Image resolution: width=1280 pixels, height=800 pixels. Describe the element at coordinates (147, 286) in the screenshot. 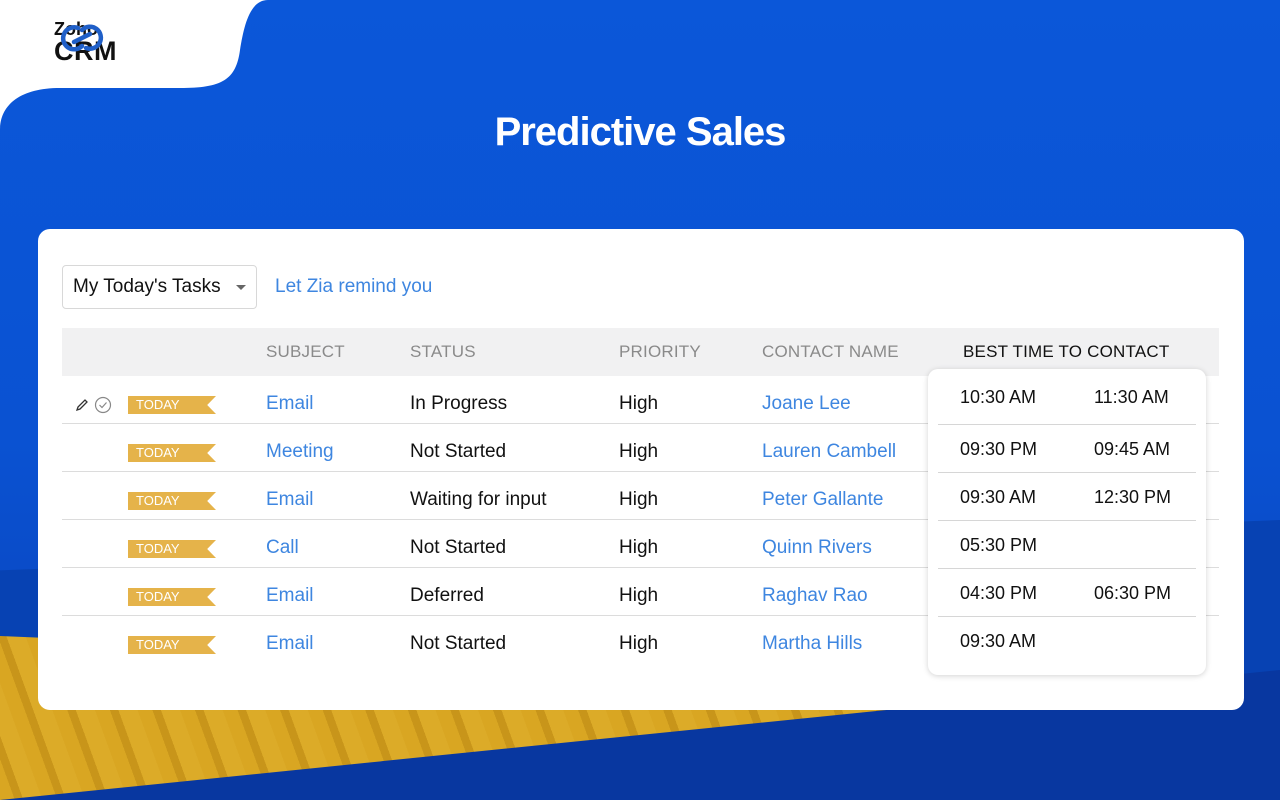

I see `task-view-selected: My Today's Tasks` at that location.